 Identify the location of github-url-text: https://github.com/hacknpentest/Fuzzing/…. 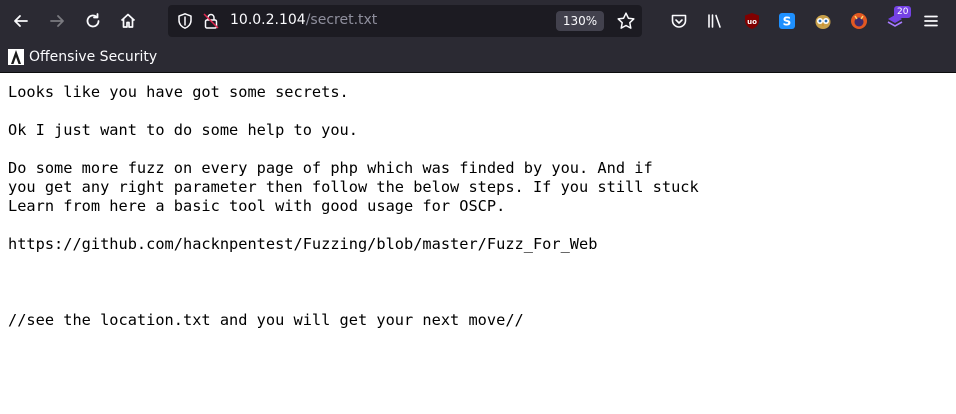
(303, 244).